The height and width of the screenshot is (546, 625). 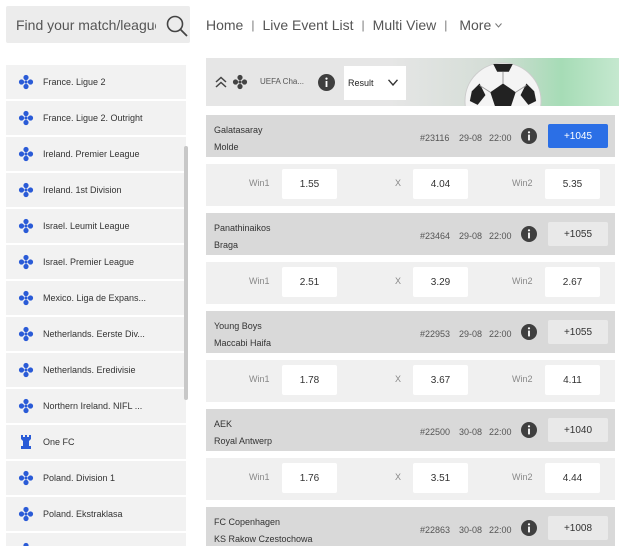 I want to click on more-markets-button: +1040, so click(x=578, y=430).